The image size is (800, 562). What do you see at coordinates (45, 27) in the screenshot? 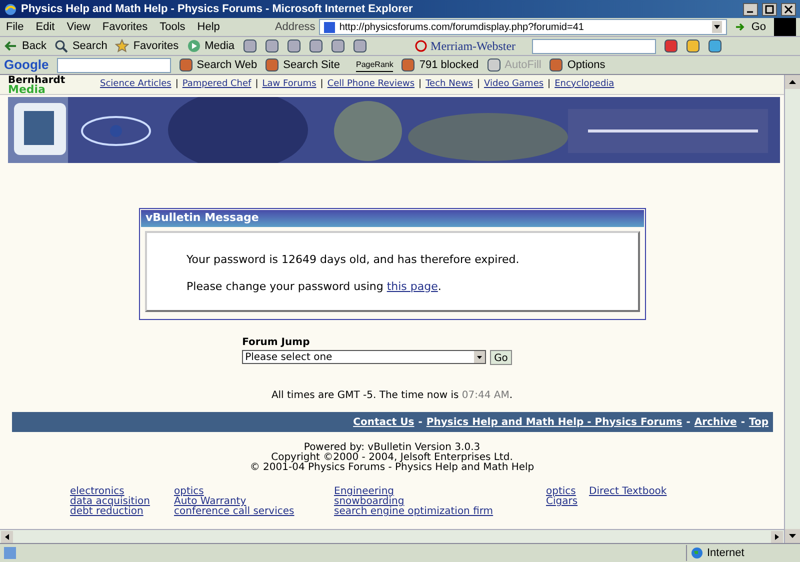
I see `menu-item: Edit` at bounding box center [45, 27].